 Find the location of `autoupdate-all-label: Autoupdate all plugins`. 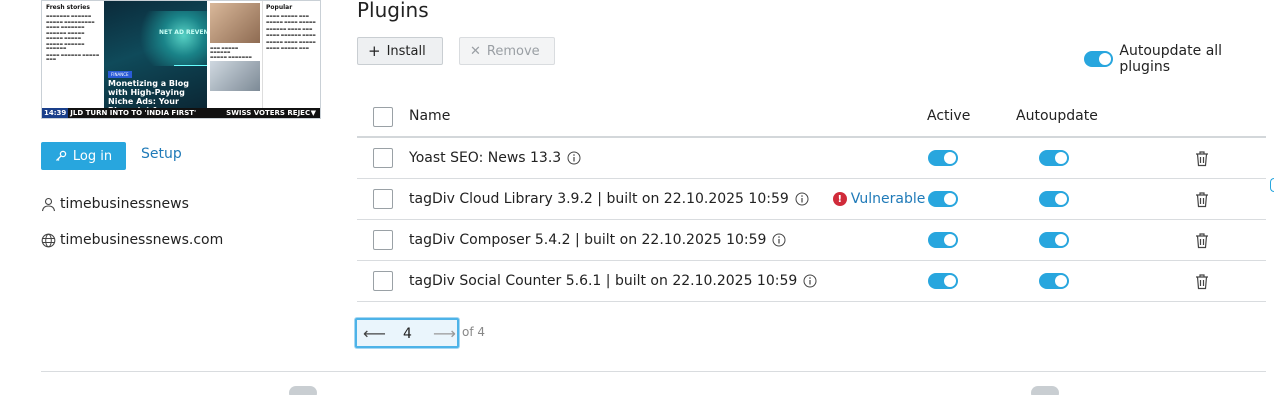

autoupdate-all-label: Autoupdate all plugins is located at coordinates (1171, 59).